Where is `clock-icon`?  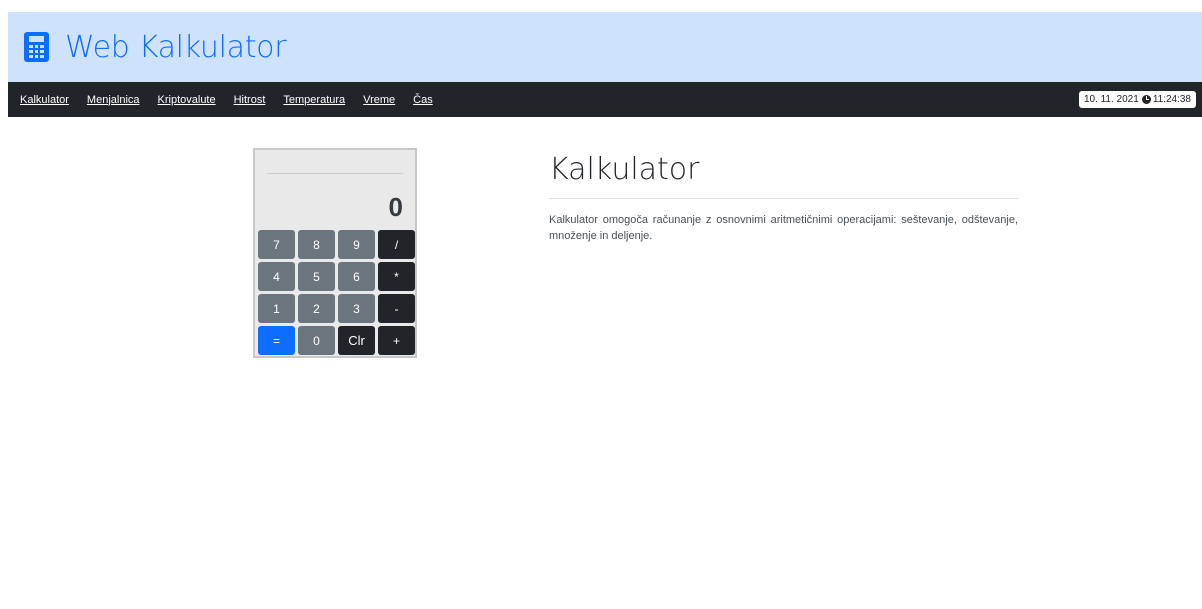 clock-icon is located at coordinates (1146, 99).